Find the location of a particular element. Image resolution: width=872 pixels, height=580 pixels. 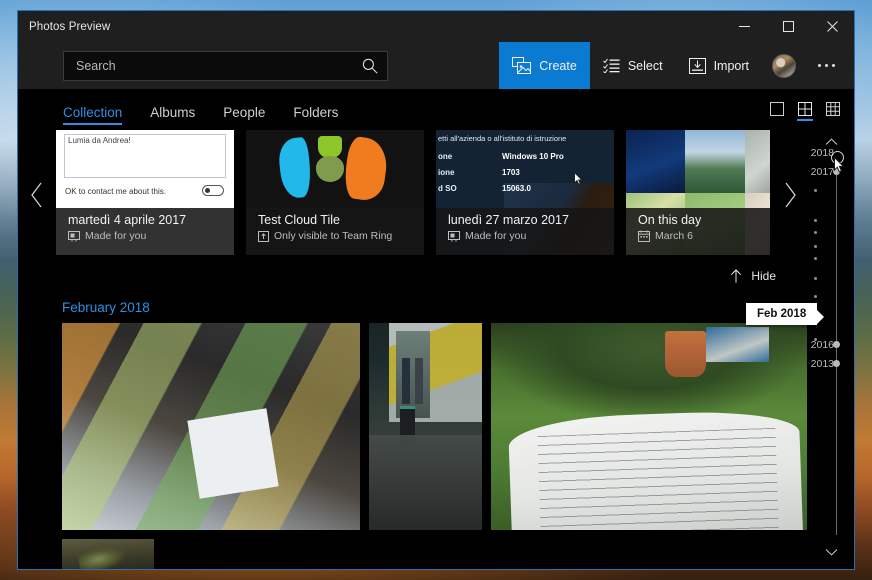

timeline-scrollbar: 2018 2017 2016 2013 is located at coordinates (831, 347).